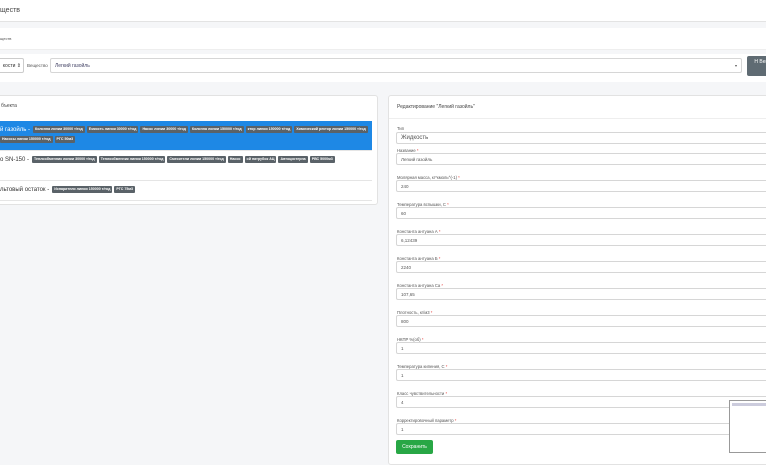  What do you see at coordinates (735, 65) in the screenshot?
I see `chevron-down-icon: ▾` at bounding box center [735, 65].